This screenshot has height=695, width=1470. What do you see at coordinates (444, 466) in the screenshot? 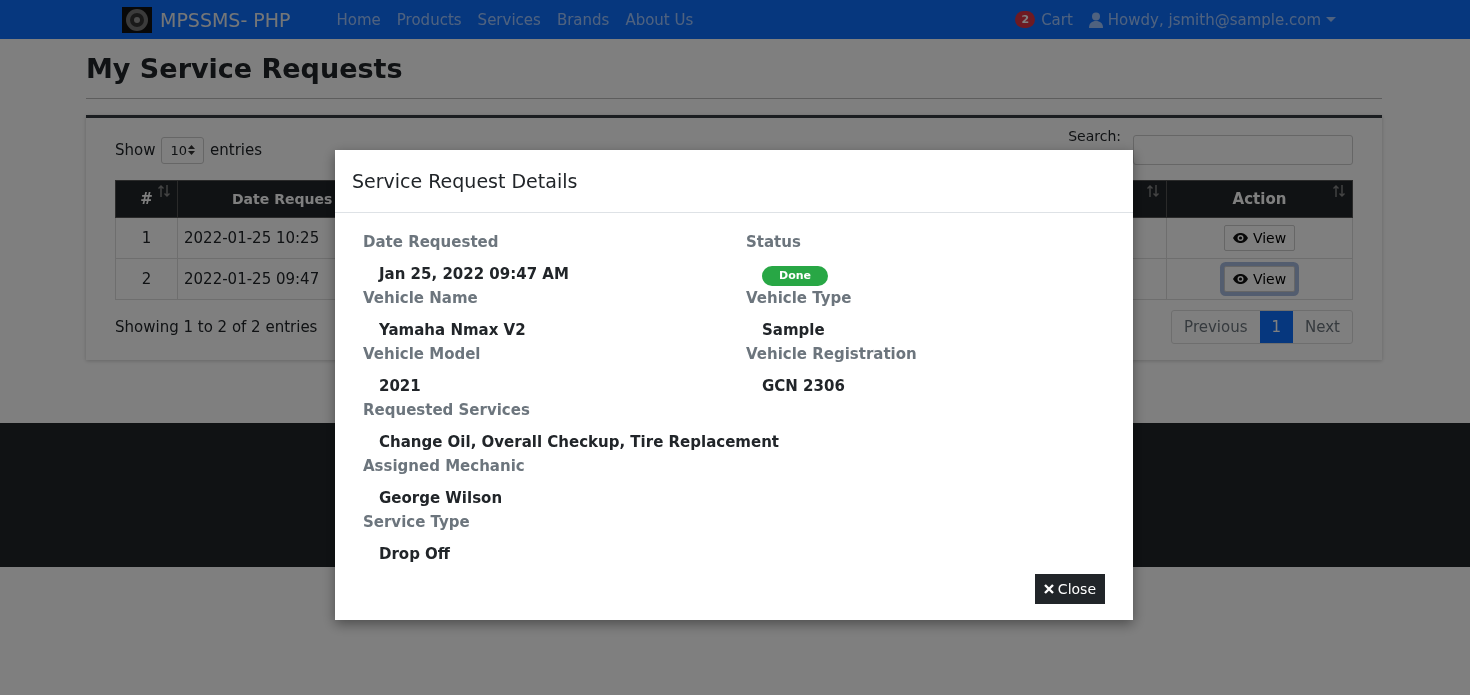
I see `field-label: Assigned Mechanic` at bounding box center [444, 466].